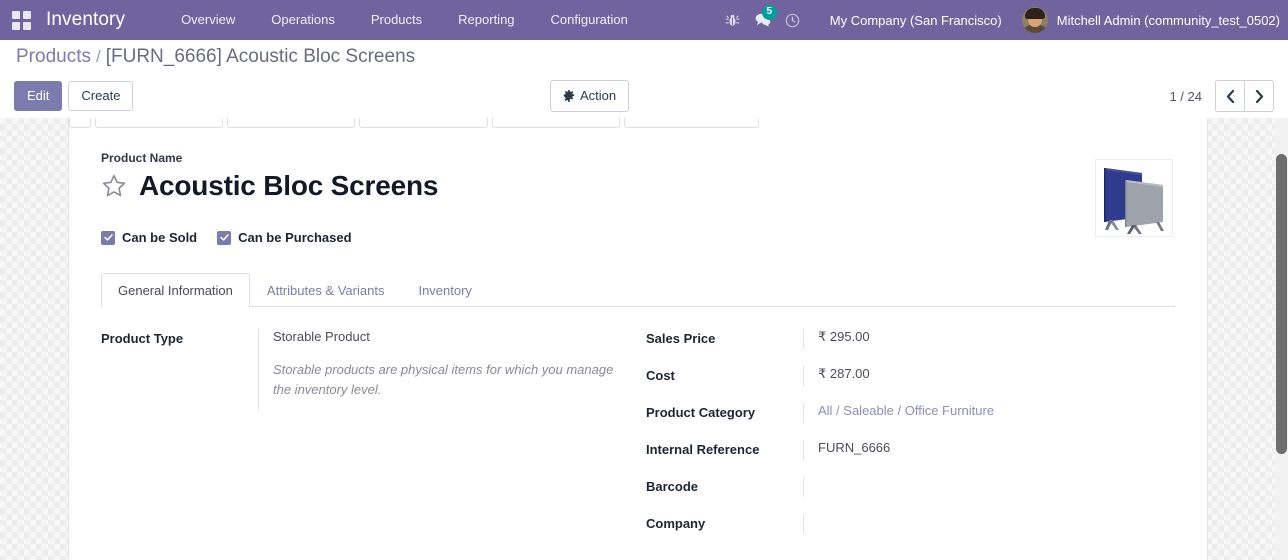 This screenshot has height=560, width=1288. Describe the element at coordinates (38, 96) in the screenshot. I see `edit-button: Edit` at that location.